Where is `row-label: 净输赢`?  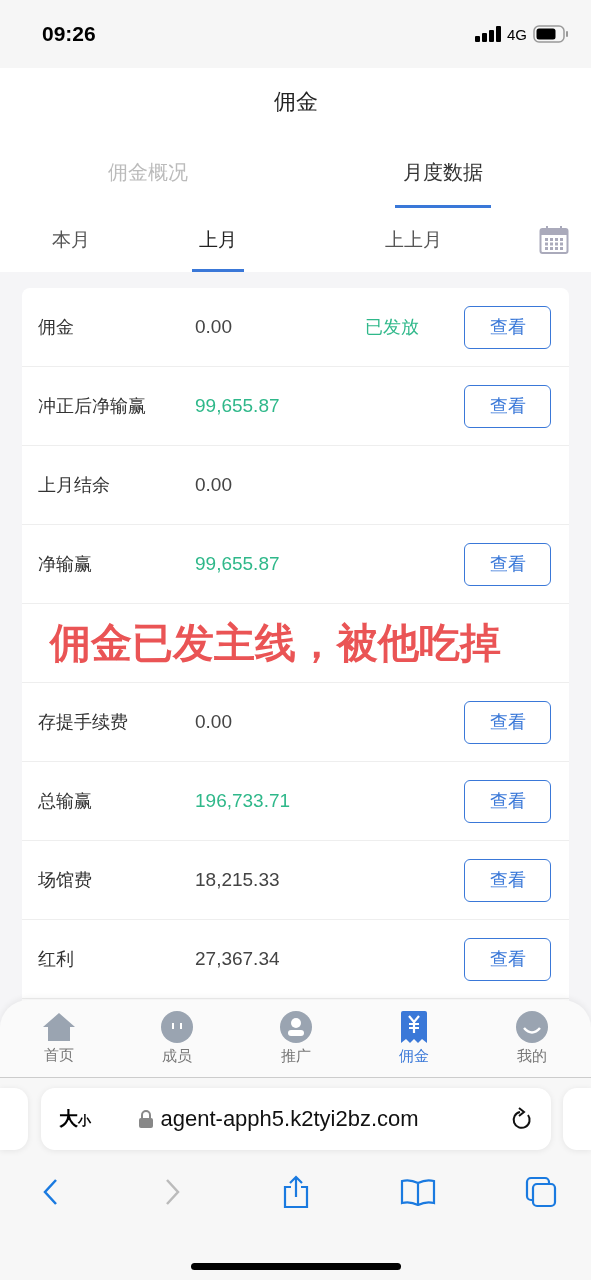
row-label: 净输赢 is located at coordinates (65, 564).